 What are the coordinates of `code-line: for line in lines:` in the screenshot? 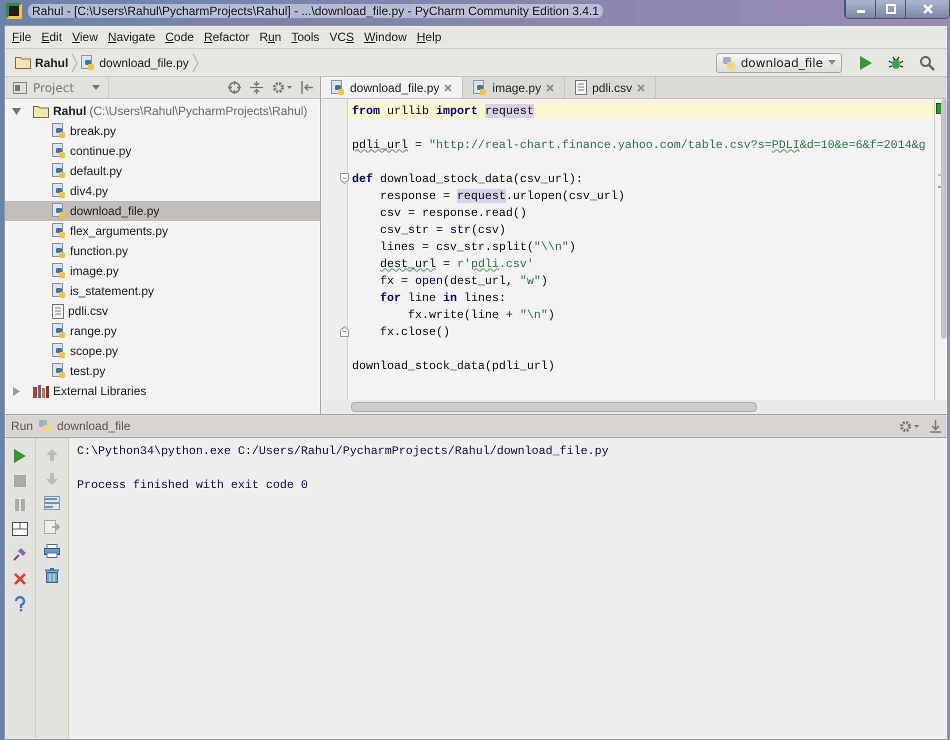 It's located at (442, 297).